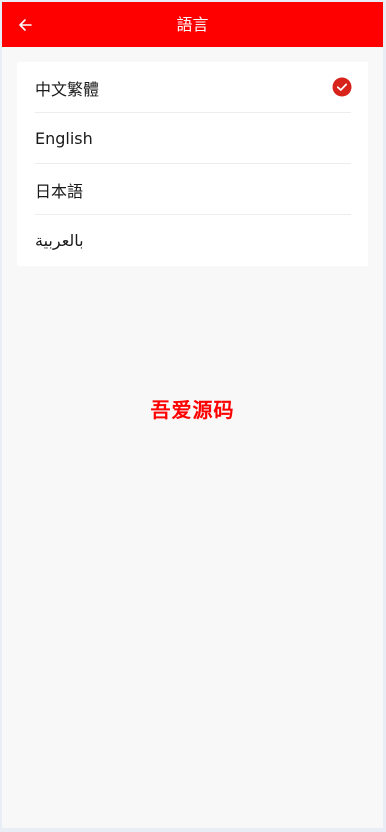 The width and height of the screenshot is (386, 832). I want to click on header-bar: 語言, so click(192, 24).